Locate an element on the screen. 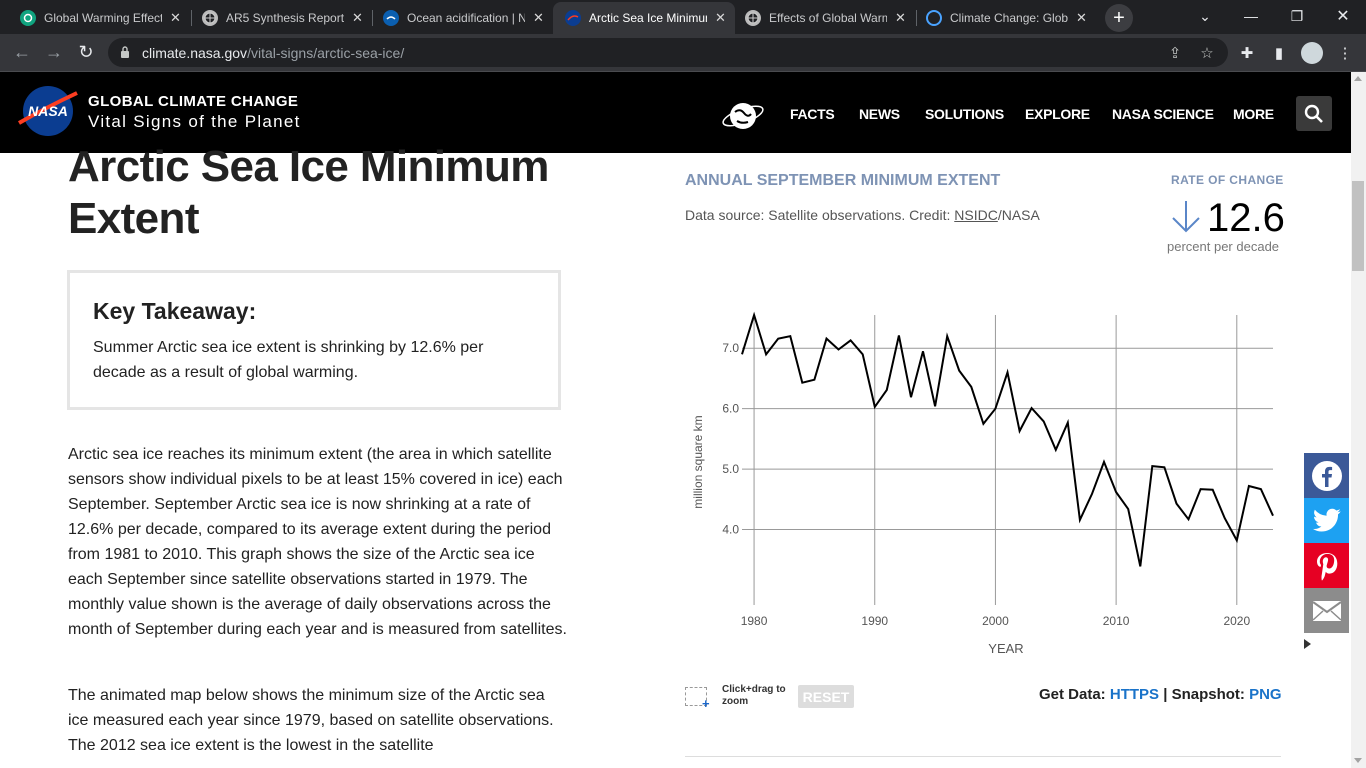 This screenshot has height=768, width=1366. tab-title: Arctic Sea Ice Minimum is located at coordinates (648, 18).